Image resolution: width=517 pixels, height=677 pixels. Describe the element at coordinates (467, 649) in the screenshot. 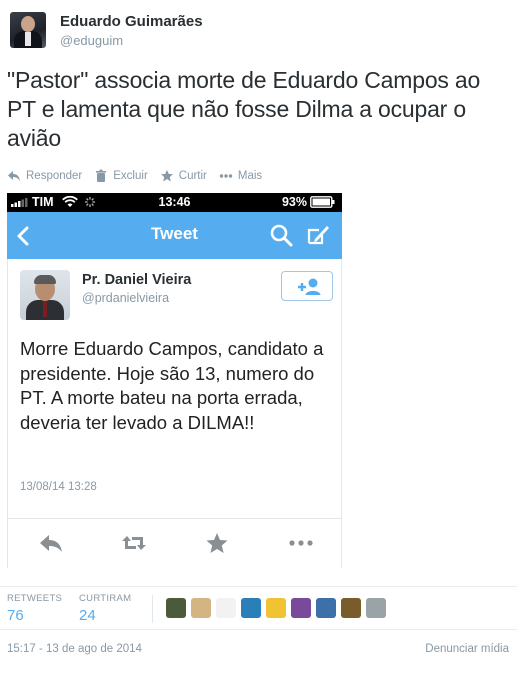

I see `report-media-link: Denunciar mídia` at that location.